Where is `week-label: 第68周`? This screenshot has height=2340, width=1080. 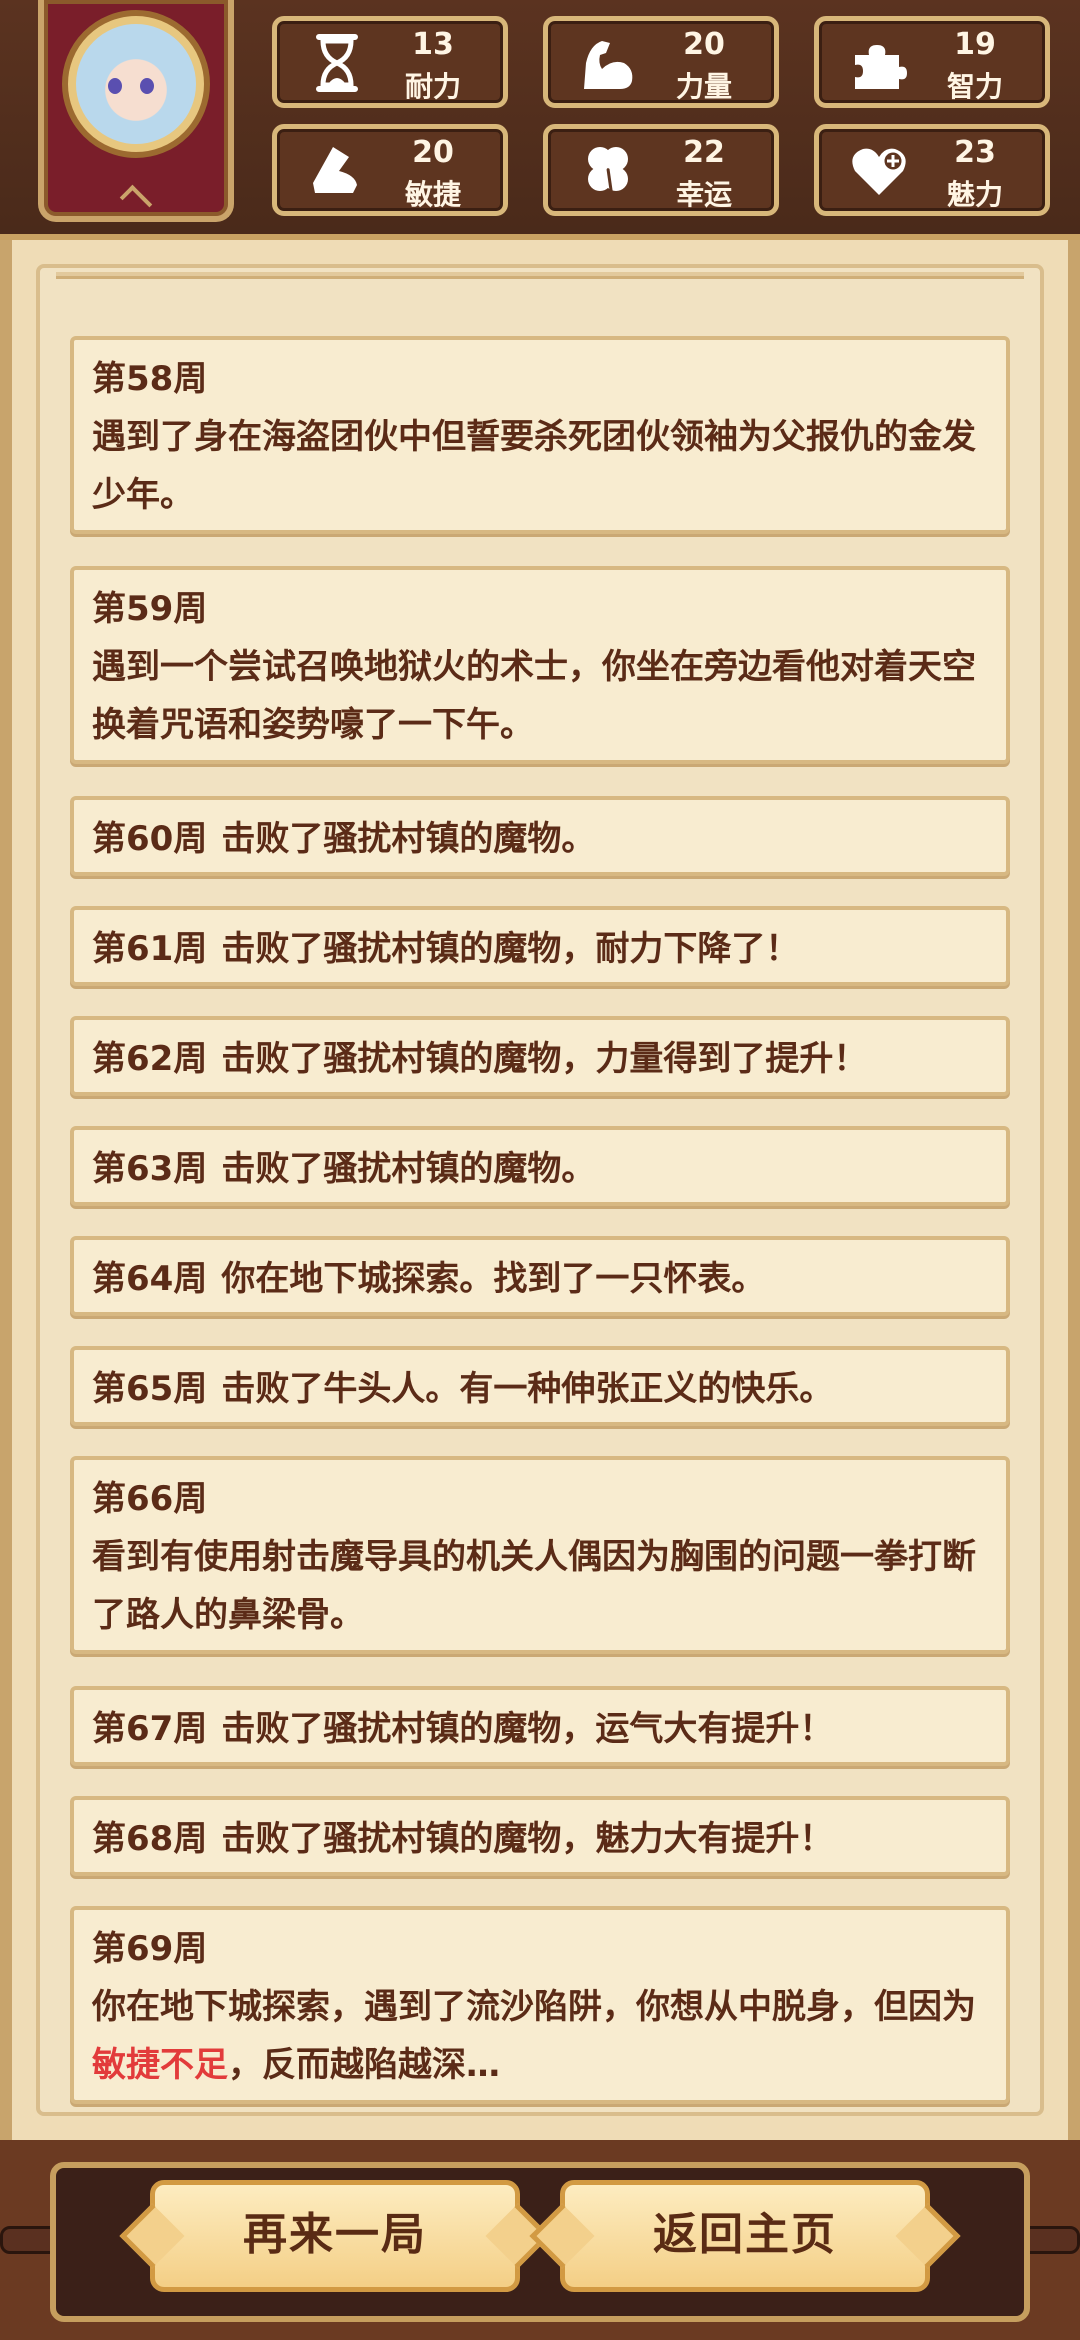
week-label: 第68周 is located at coordinates (150, 1839).